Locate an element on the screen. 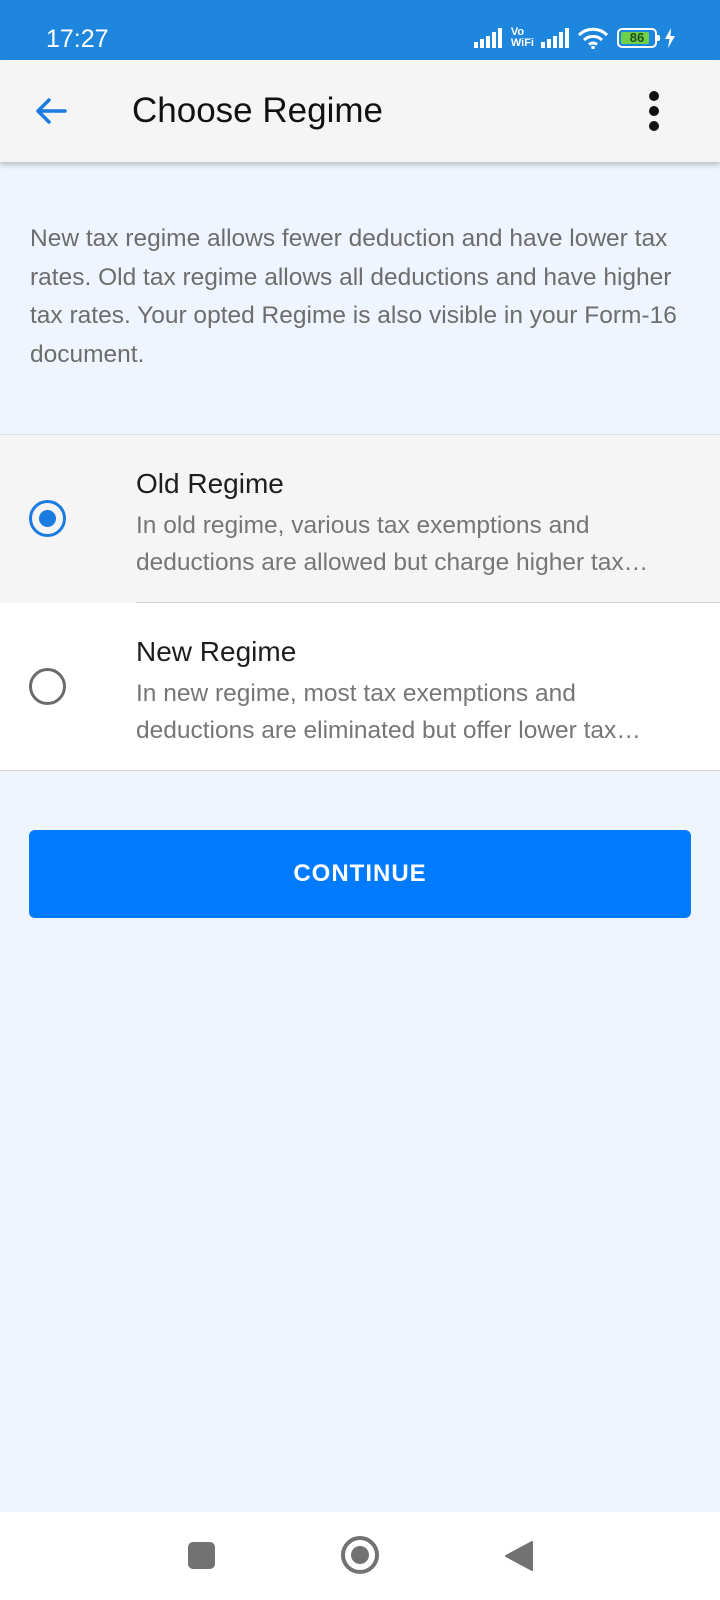  battery-level: 86 is located at coordinates (637, 37).